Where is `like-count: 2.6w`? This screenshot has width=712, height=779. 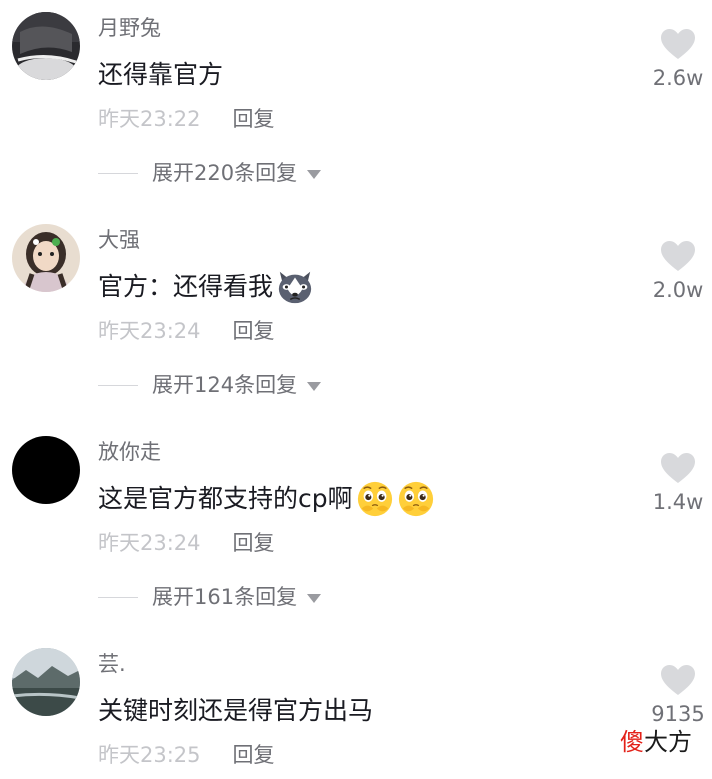 like-count: 2.6w is located at coordinates (678, 78).